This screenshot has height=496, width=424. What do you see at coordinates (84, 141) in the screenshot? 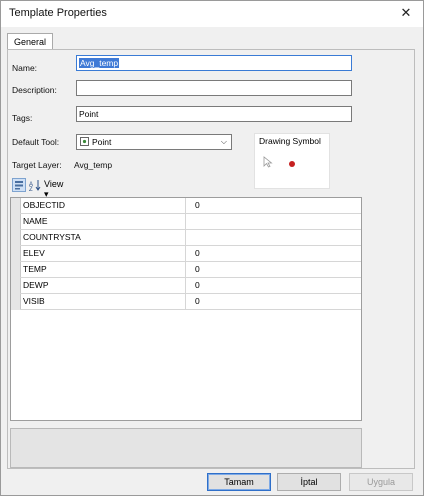
I see `point-tool-icon` at bounding box center [84, 141].